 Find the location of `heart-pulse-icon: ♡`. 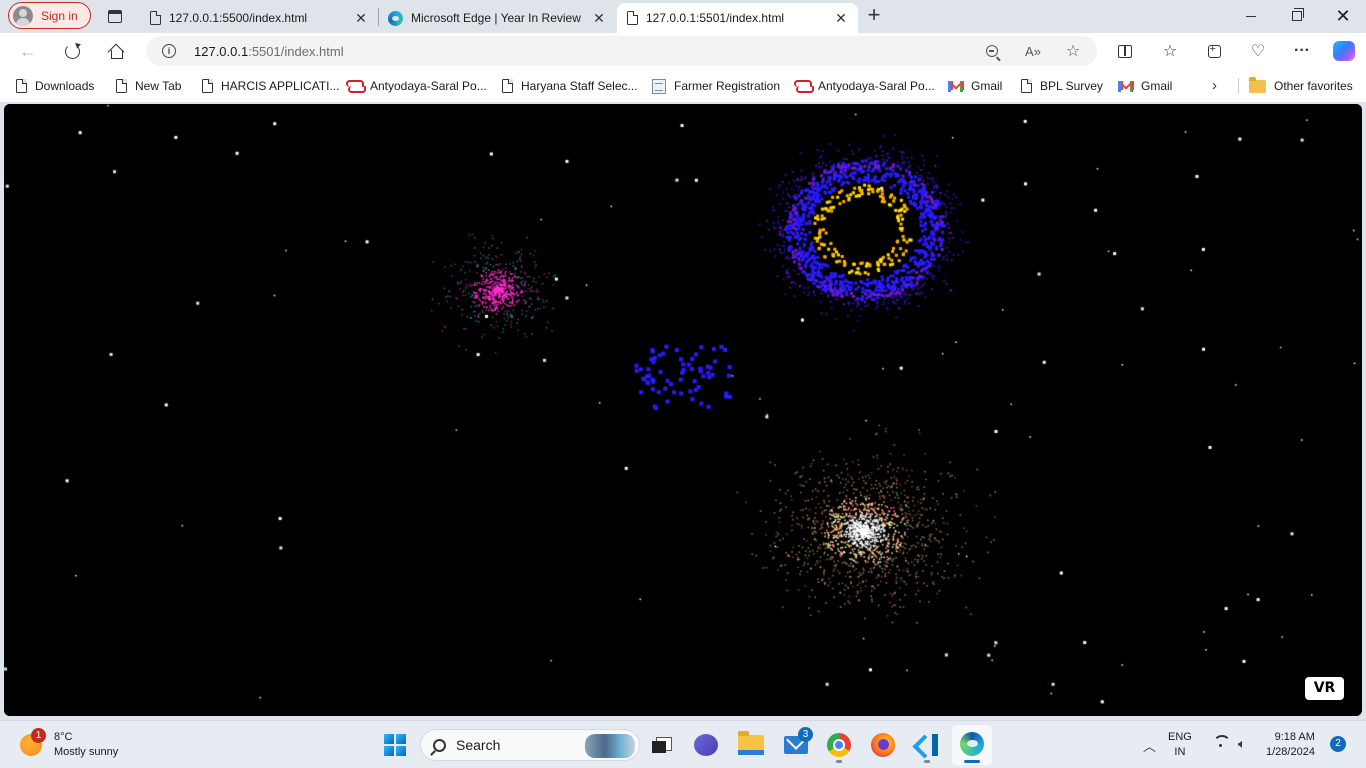

heart-pulse-icon: ♡ is located at coordinates (1258, 51).